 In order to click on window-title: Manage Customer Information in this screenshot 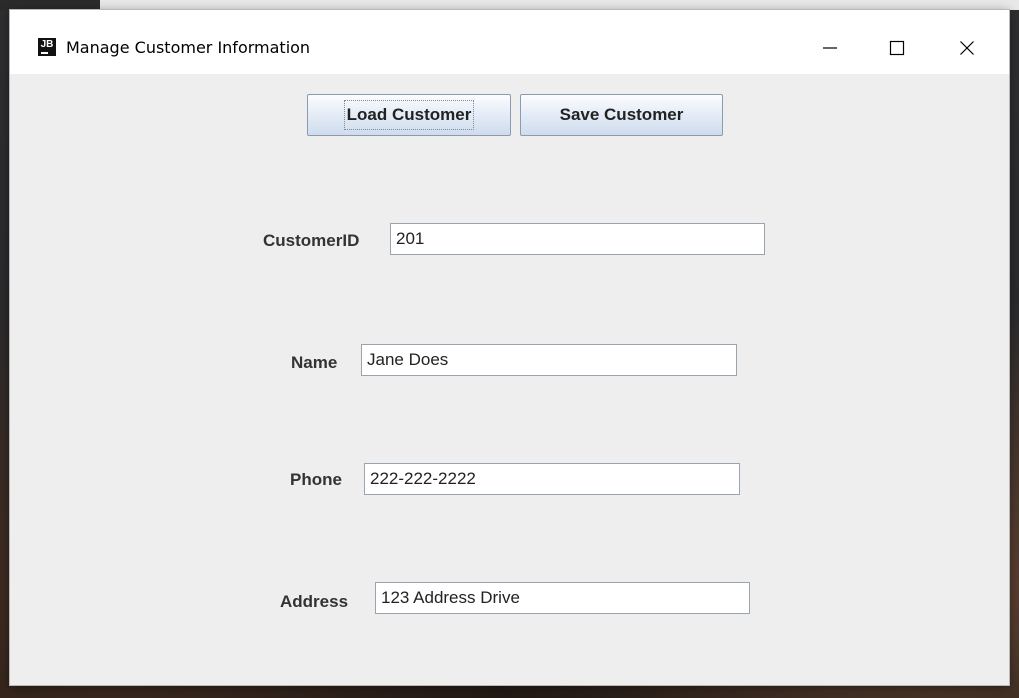, I will do `click(188, 47)`.